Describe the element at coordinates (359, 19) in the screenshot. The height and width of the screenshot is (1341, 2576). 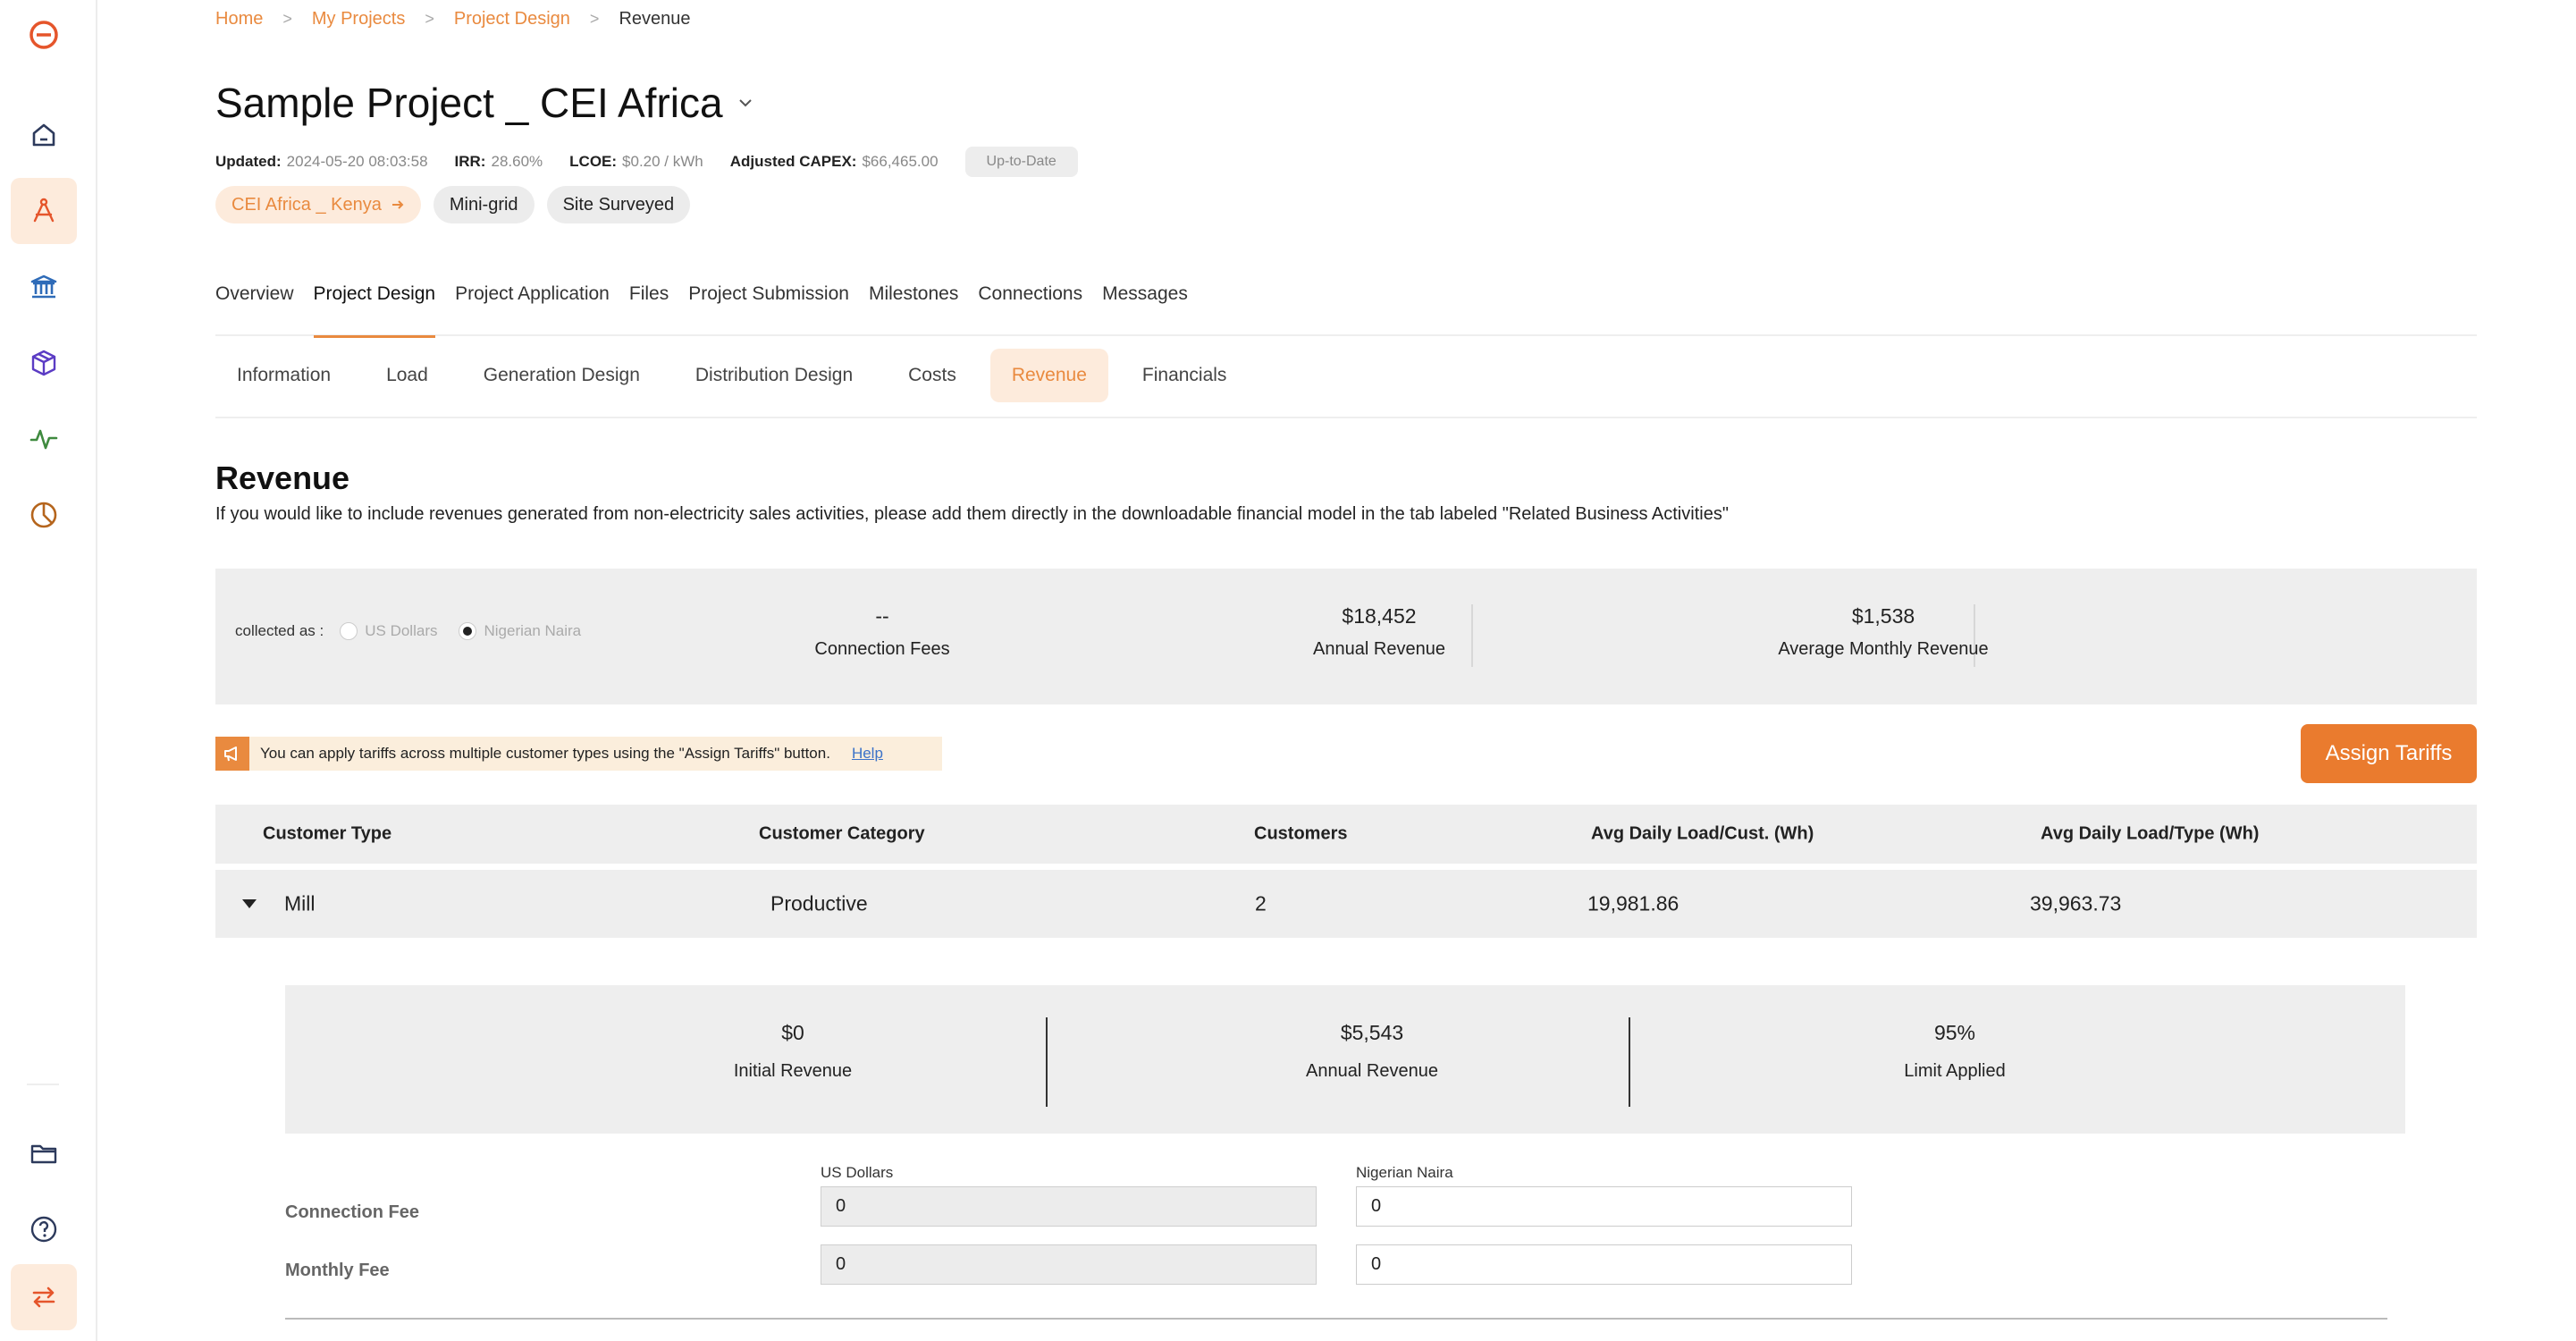
I see `breadcrumb-my-projects: My Projects` at that location.